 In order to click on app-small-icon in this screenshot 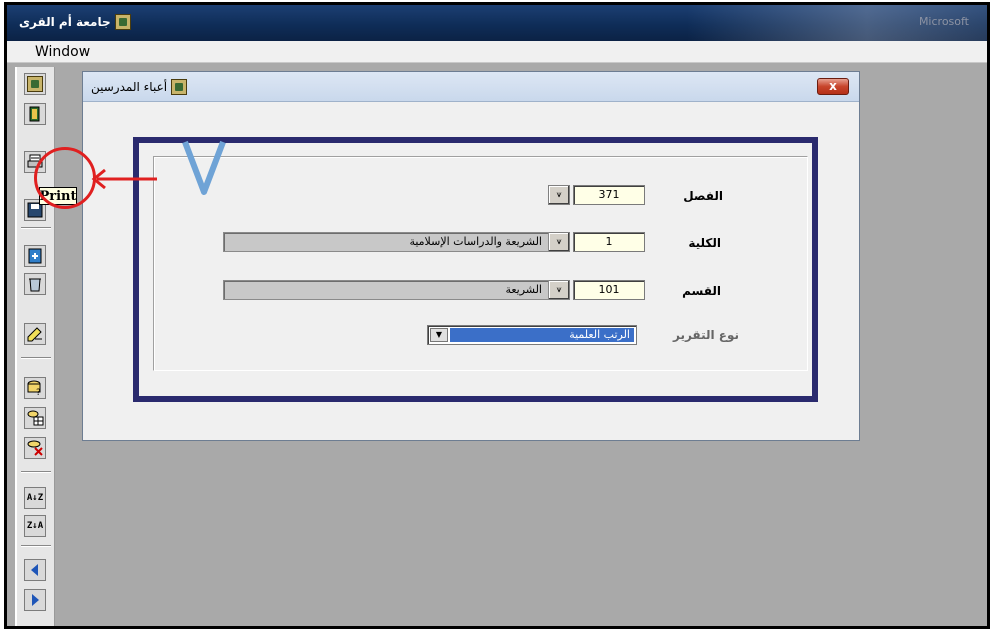, I will do `click(35, 84)`.